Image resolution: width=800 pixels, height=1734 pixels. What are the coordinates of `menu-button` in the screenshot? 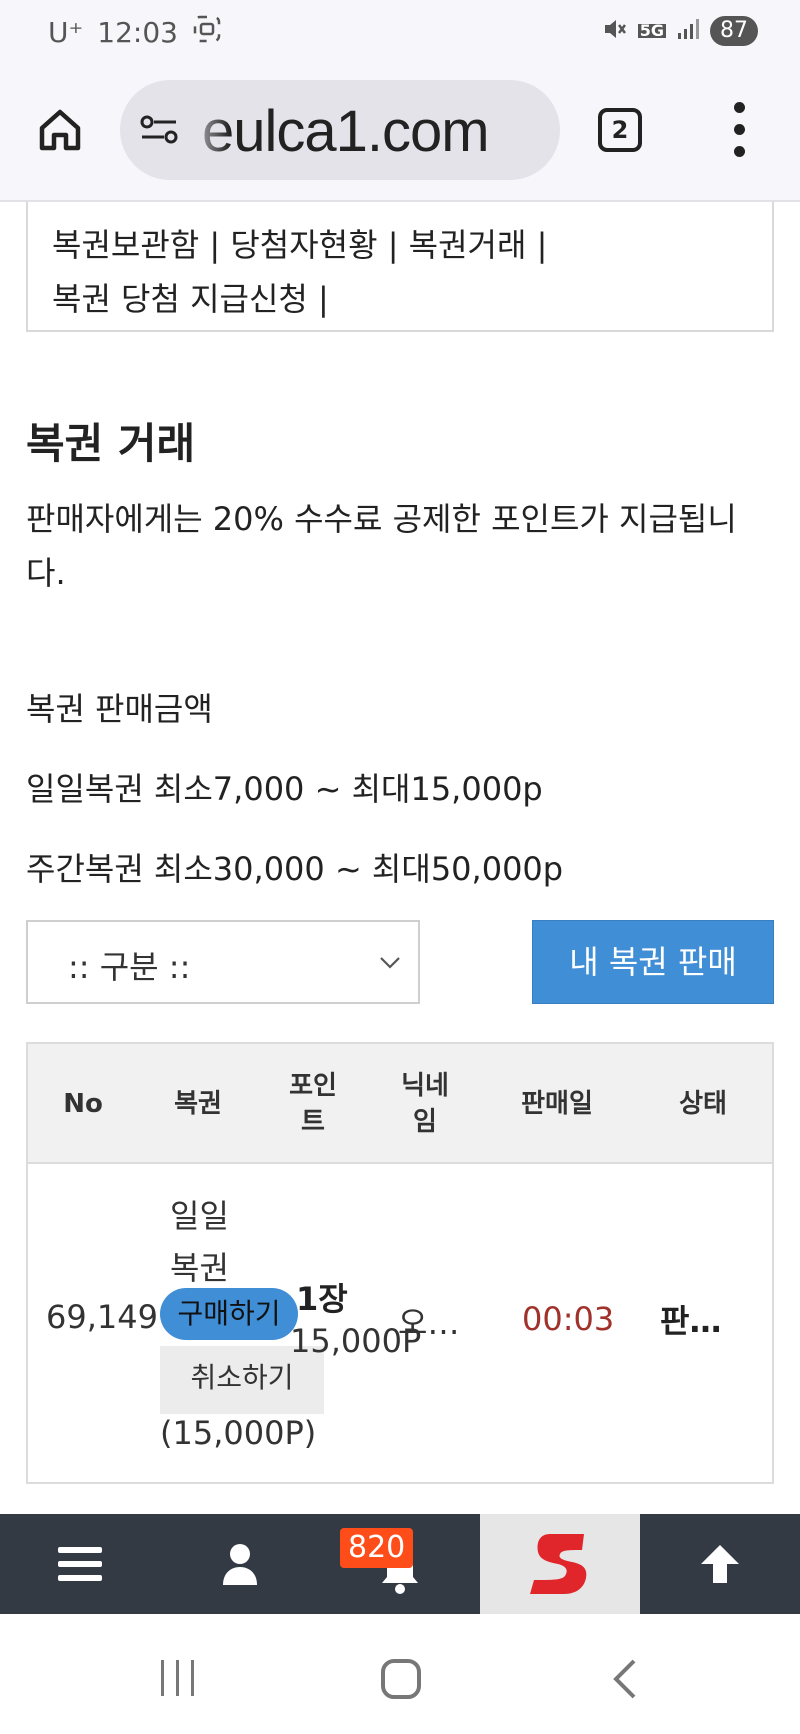 It's located at (80, 1564).